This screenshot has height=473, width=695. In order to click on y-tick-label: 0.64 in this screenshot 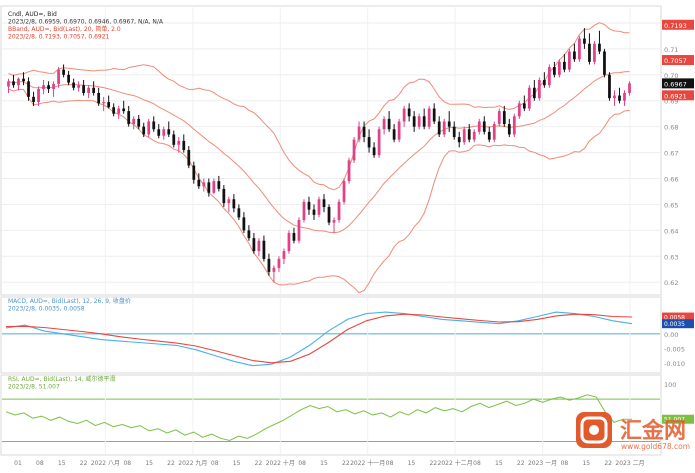, I will do `click(671, 231)`.